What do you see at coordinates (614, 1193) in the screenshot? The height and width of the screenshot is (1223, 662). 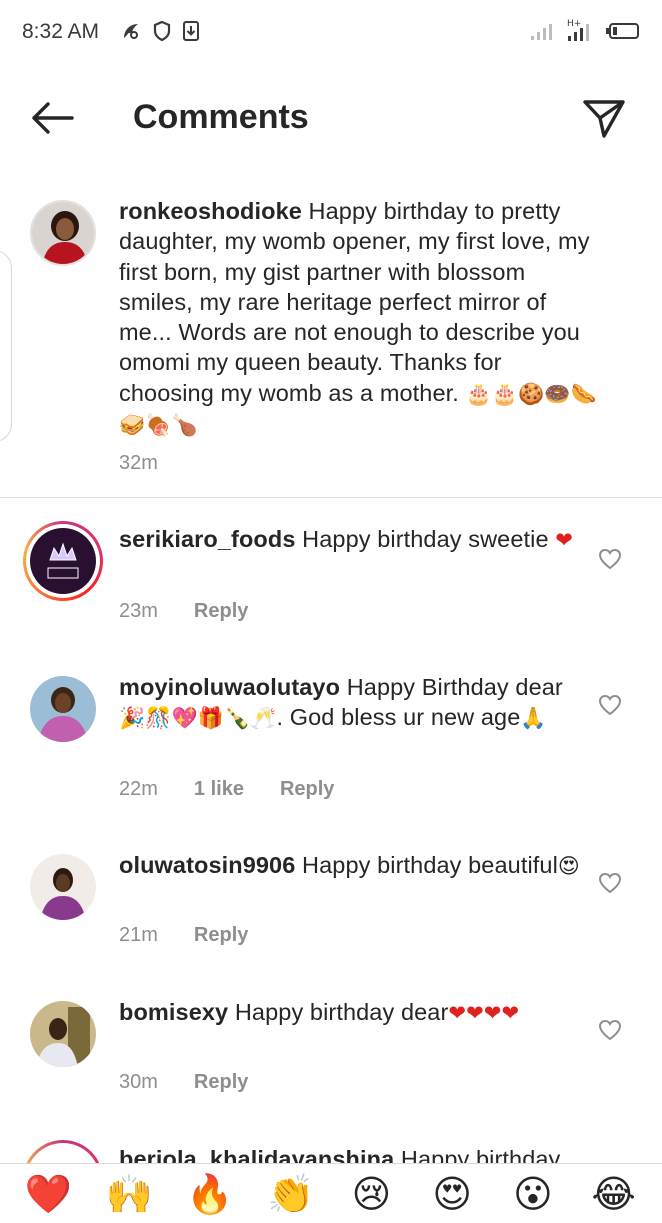 I see `emoji-laughing-button: 😂` at bounding box center [614, 1193].